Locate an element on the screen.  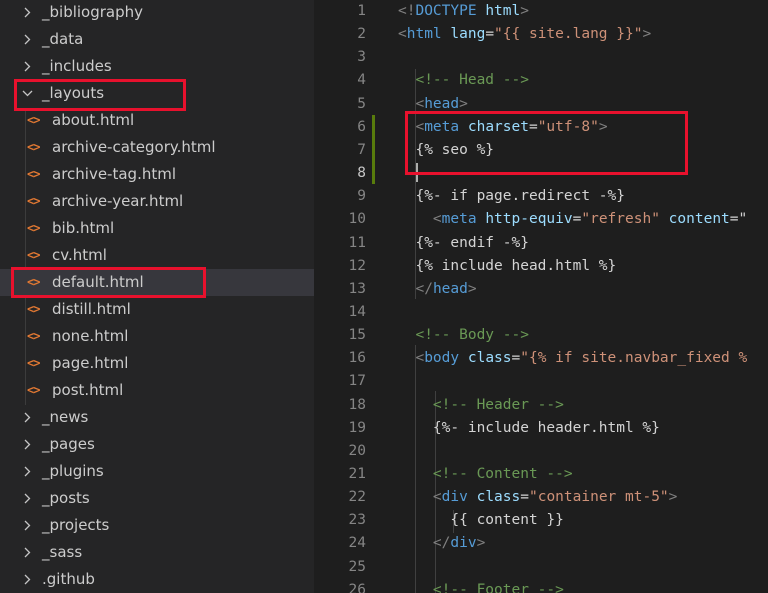
tree-folder-projects: _projects is located at coordinates (157, 525).